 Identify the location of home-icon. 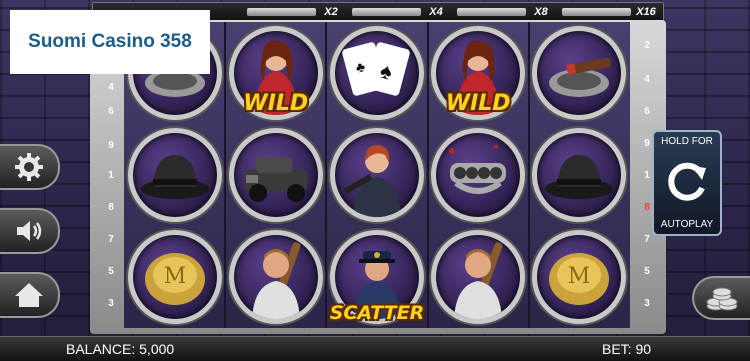
(29, 295).